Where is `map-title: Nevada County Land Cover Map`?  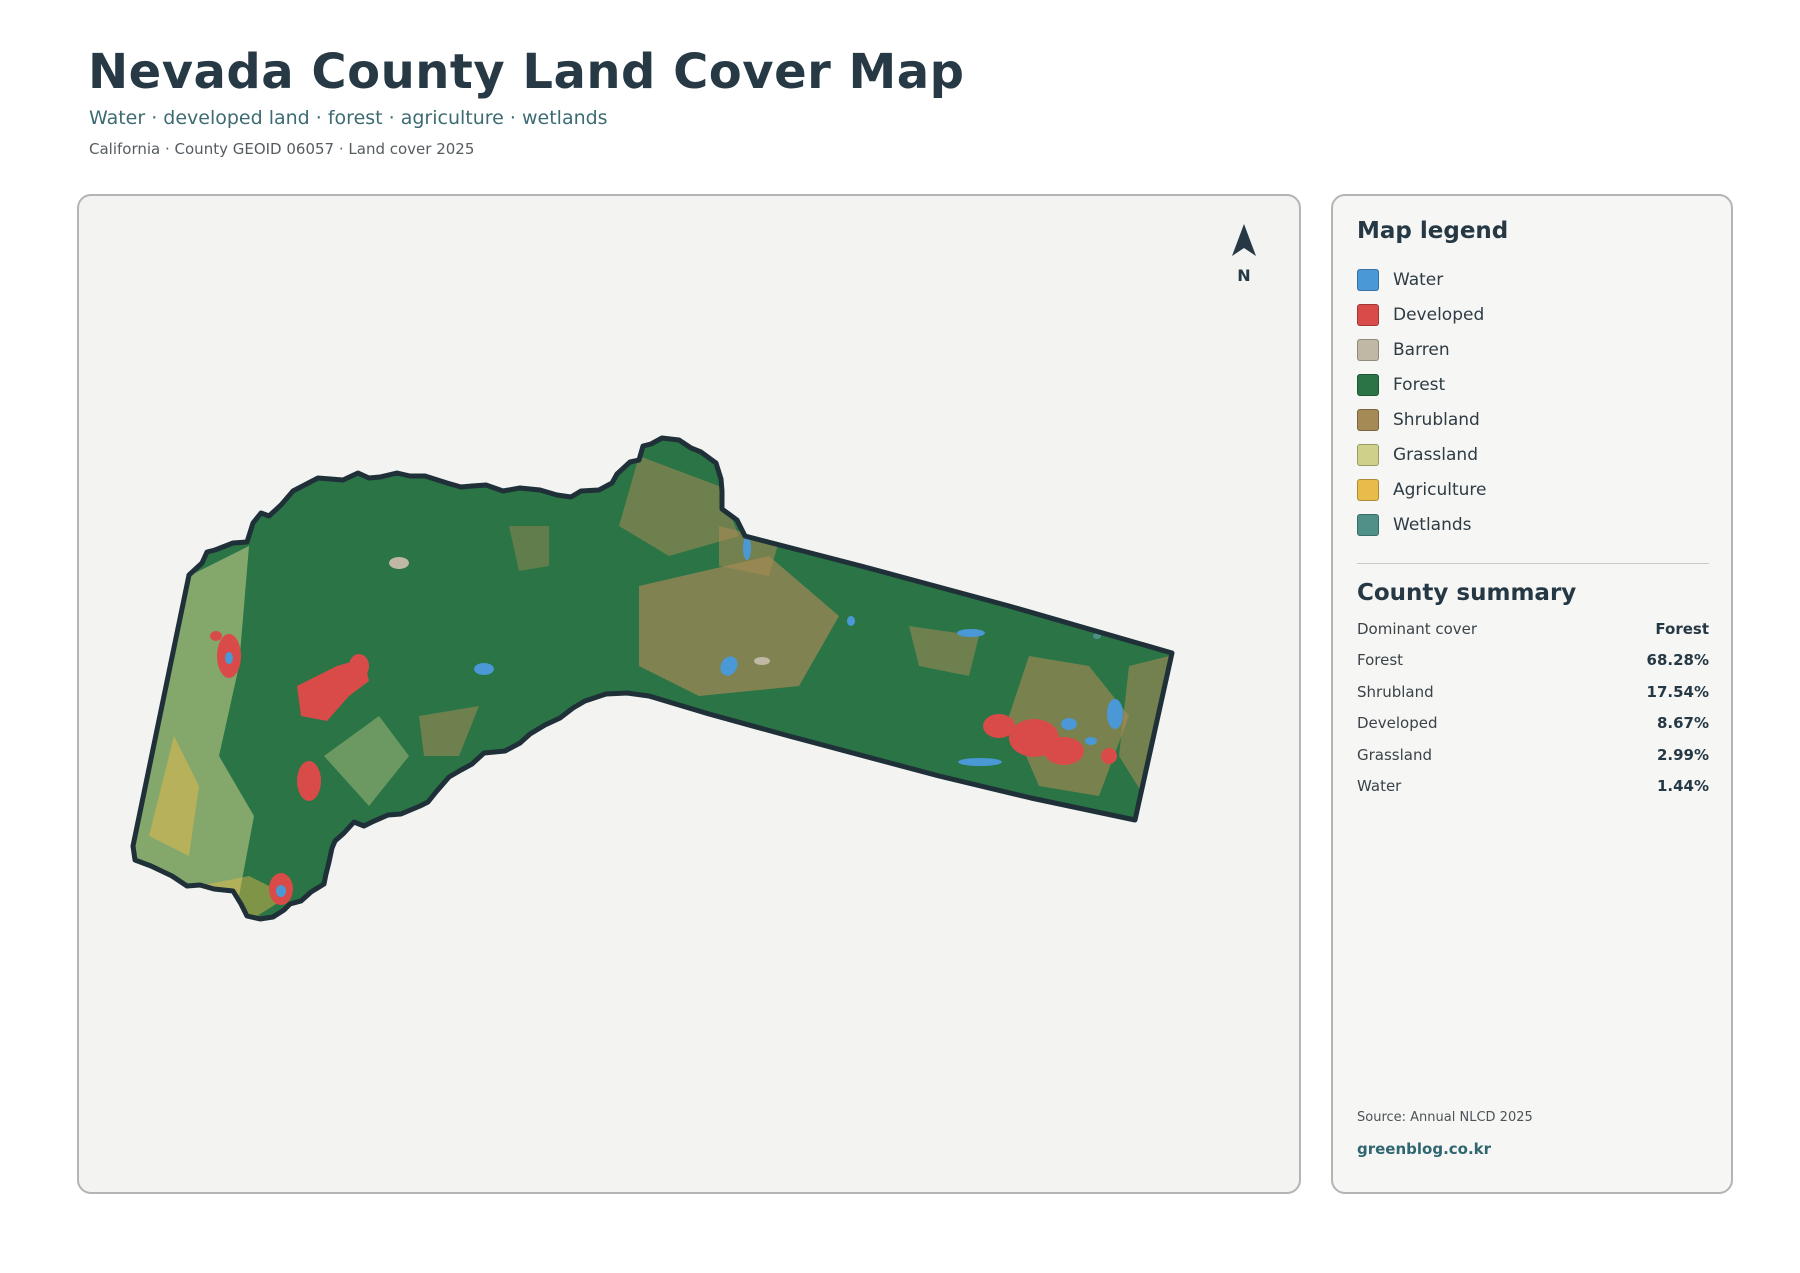 map-title: Nevada County Land Cover Map is located at coordinates (526, 72).